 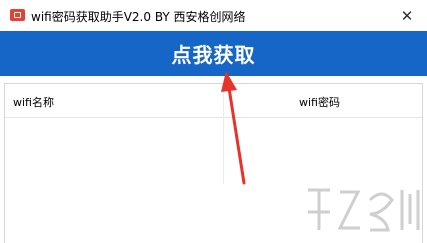 What do you see at coordinates (319, 102) in the screenshot?
I see `column-header-wifi-password: wifi密码` at bounding box center [319, 102].